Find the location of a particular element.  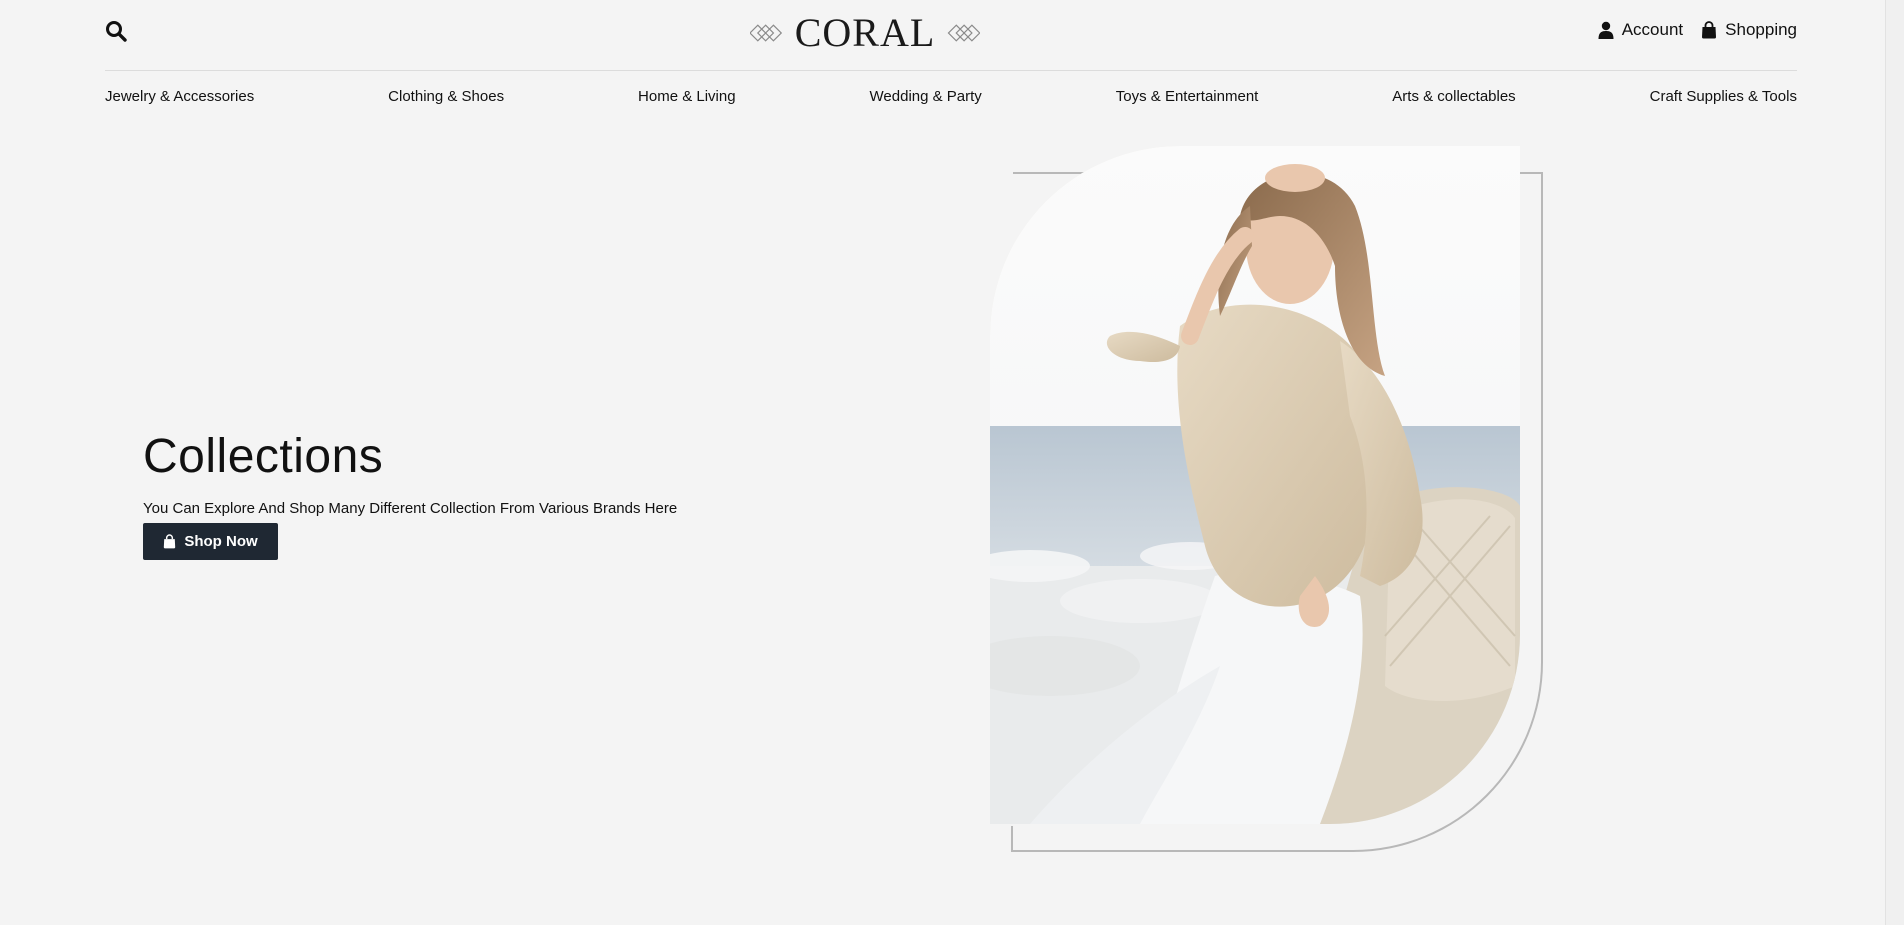

site-header: CORAL Account Shopping is located at coordinates (951, 35).